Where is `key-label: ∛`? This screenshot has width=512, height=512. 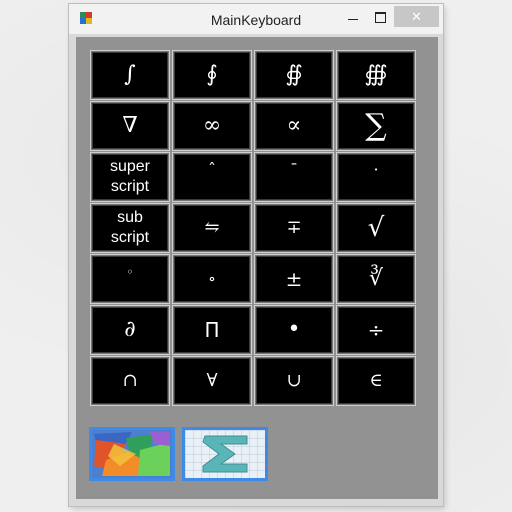
key-label: ∛ is located at coordinates (376, 278).